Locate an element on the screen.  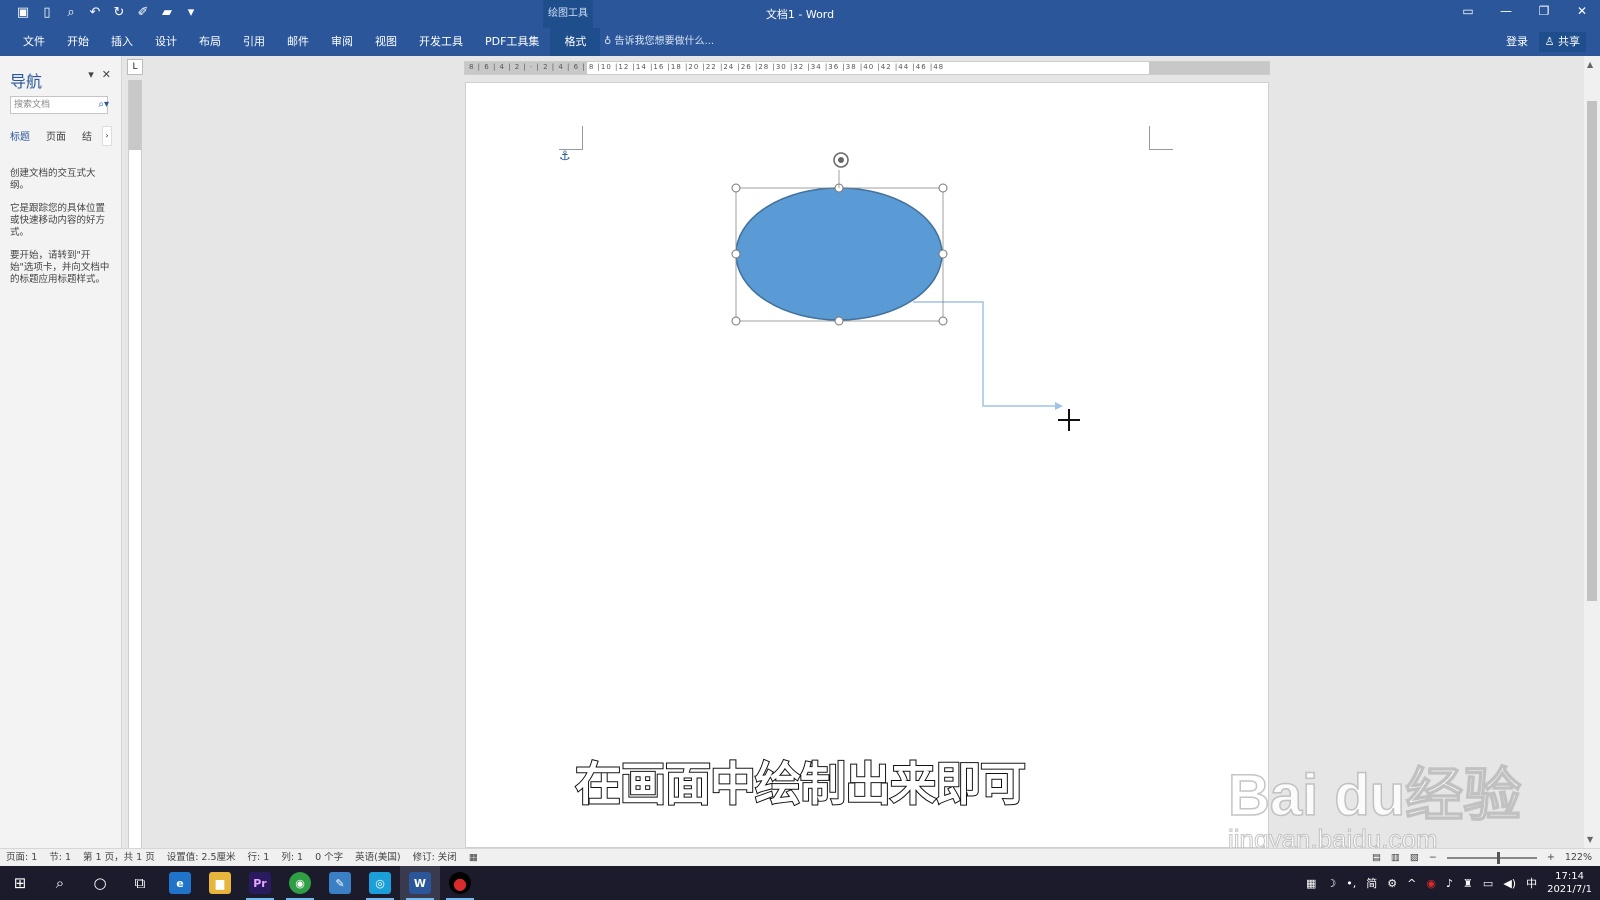
status-position: 设置值: 2.5厘米 is located at coordinates (201, 857).